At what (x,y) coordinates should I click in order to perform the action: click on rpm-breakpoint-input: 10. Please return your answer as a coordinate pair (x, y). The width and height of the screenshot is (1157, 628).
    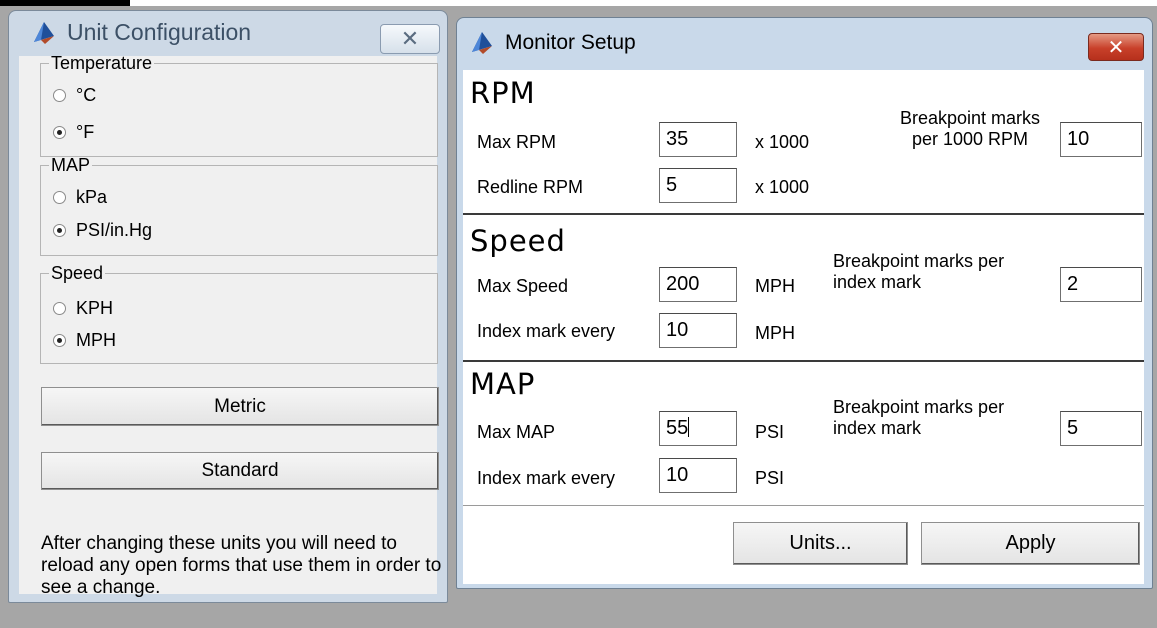
    Looking at the image, I should click on (1101, 139).